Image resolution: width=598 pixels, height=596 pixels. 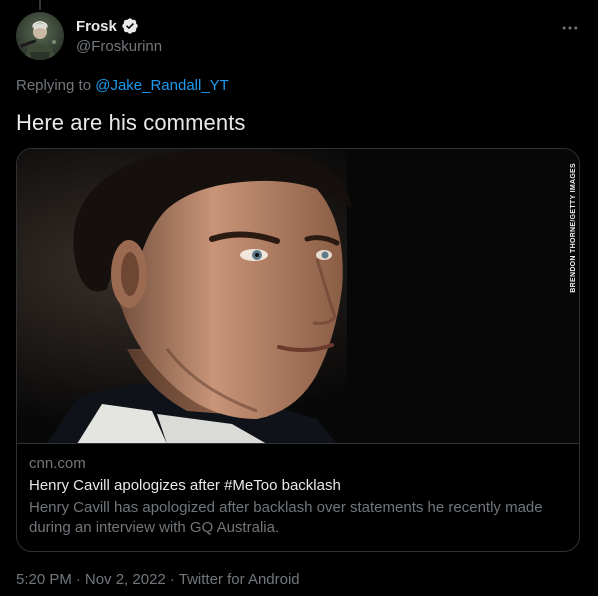 I want to click on tweet-header: Frosk @Froskurinn, so click(x=299, y=37).